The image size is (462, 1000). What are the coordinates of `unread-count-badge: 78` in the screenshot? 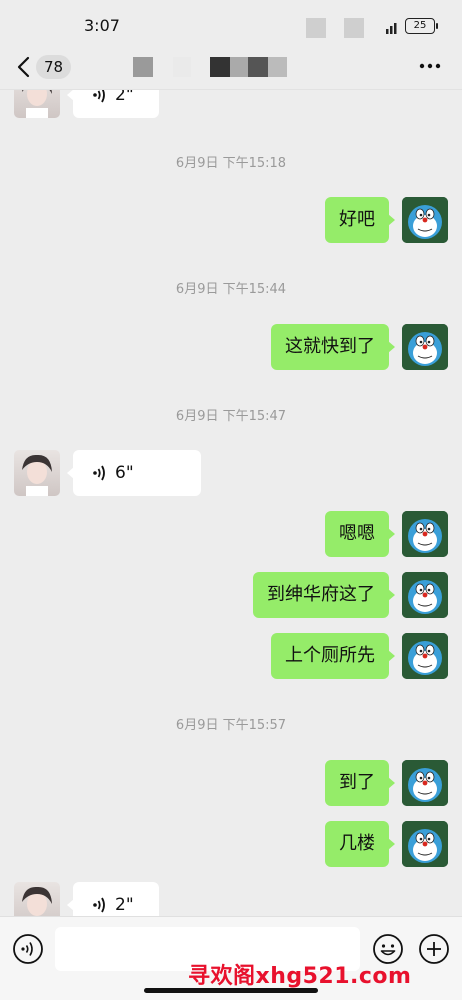 It's located at (54, 67).